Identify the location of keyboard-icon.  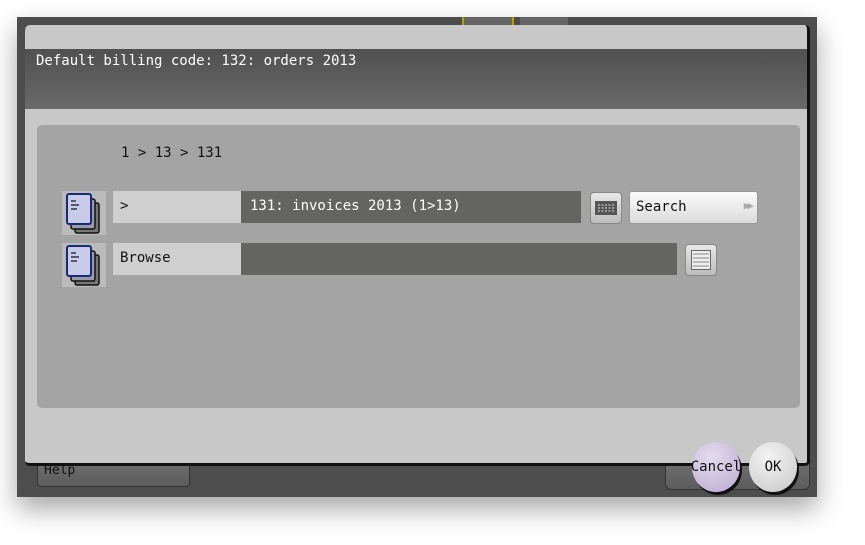
(606, 208).